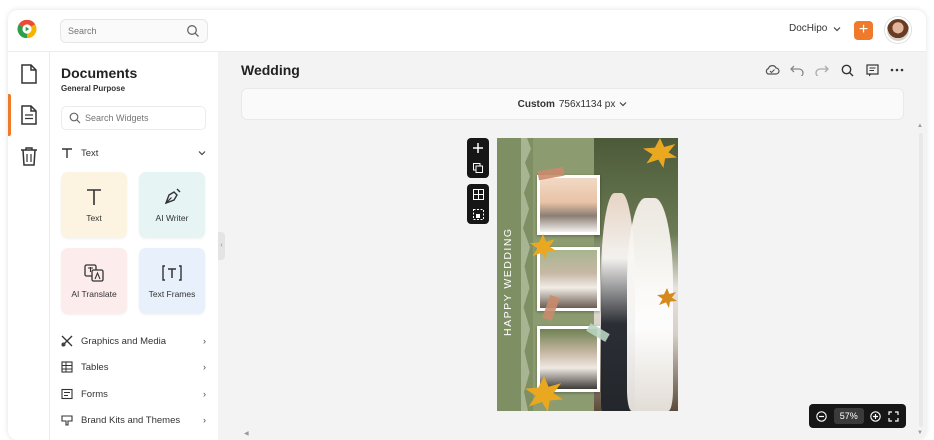  Describe the element at coordinates (893, 416) in the screenshot. I see `fullscreen-icon` at that location.